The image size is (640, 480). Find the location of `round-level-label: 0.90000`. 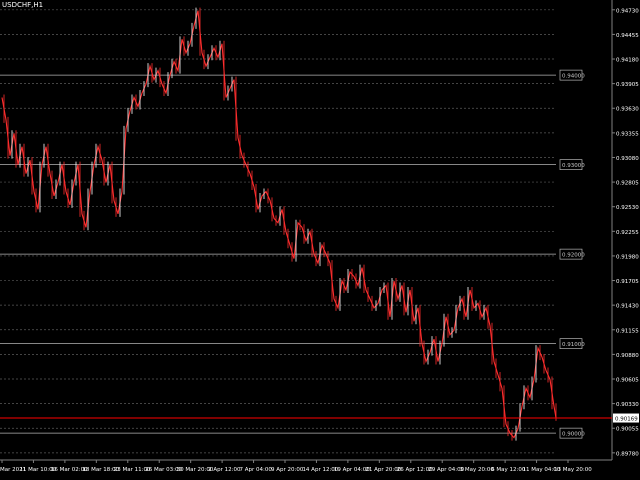

round-level-label: 0.90000 is located at coordinates (573, 435).